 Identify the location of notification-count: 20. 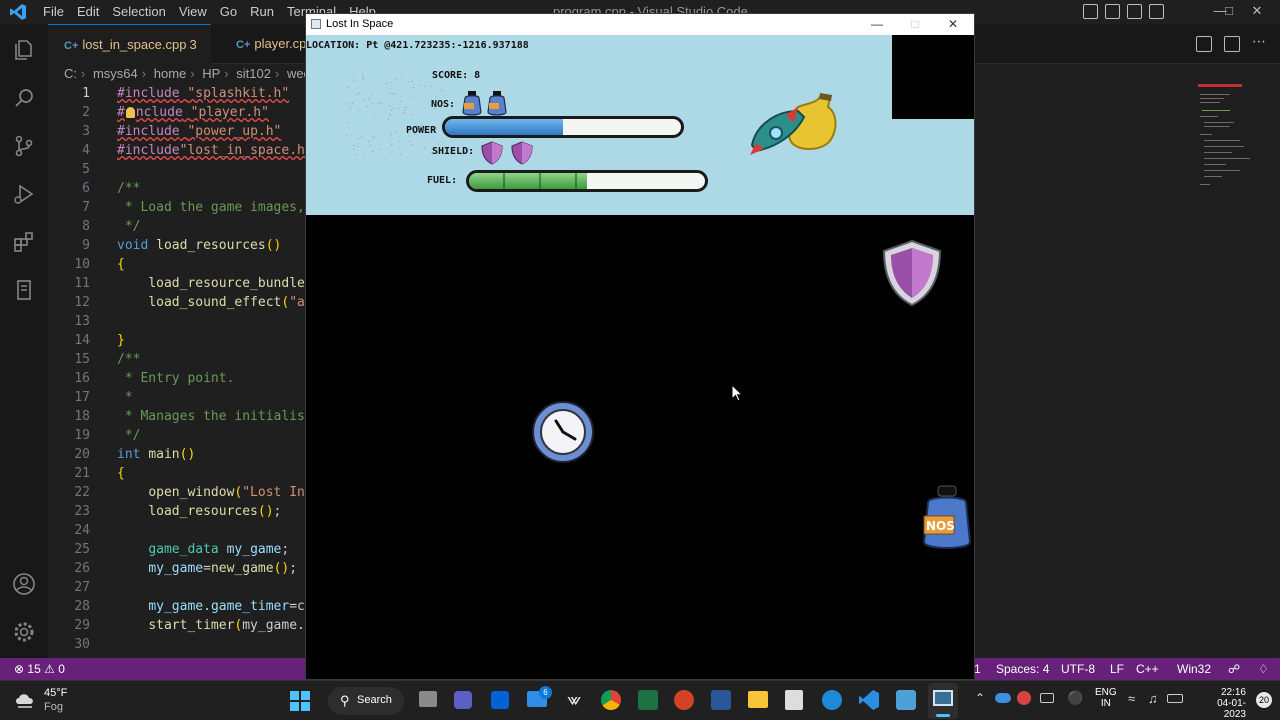
(1264, 700).